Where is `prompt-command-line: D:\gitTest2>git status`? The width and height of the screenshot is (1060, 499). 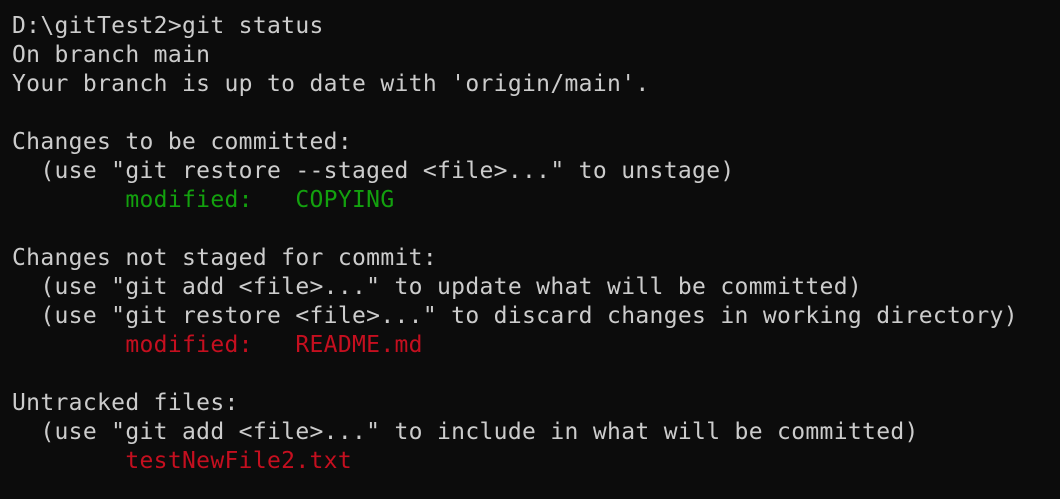 prompt-command-line: D:\gitTest2>git status is located at coordinates (168, 26).